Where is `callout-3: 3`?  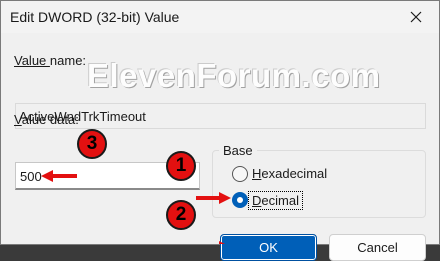 callout-3: 3 is located at coordinates (92, 144).